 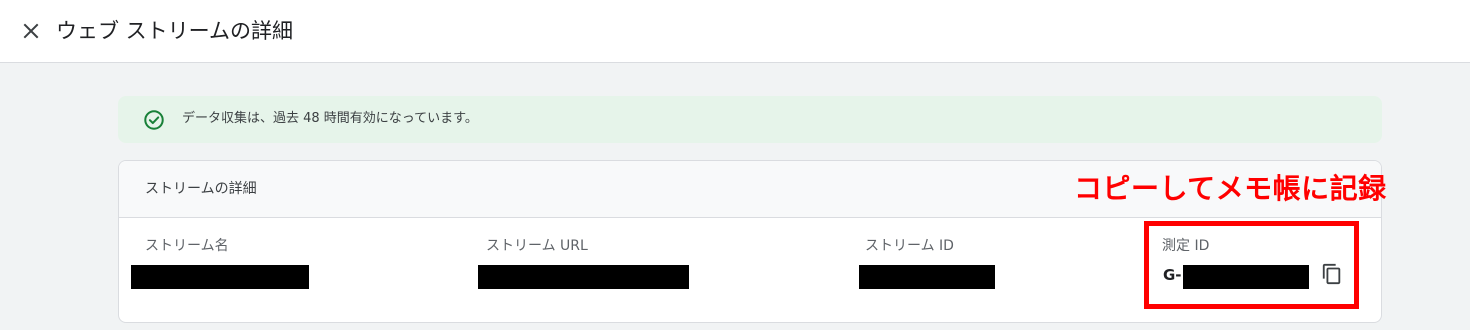 I want to click on close-button, so click(x=31, y=31).